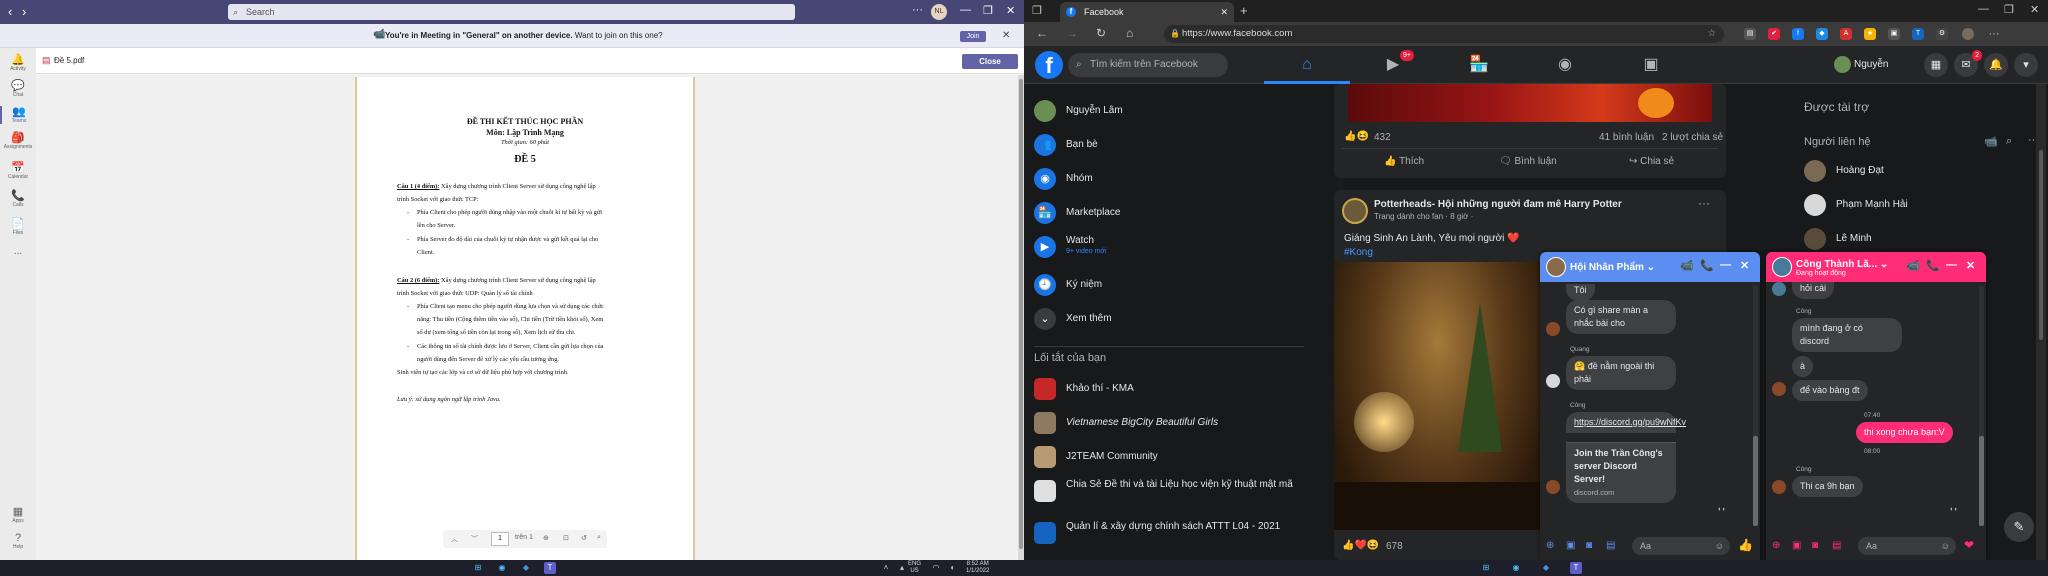 This screenshot has height=576, width=2048. What do you see at coordinates (1479, 65) in the screenshot?
I see `nav-marketplace: 🏪` at bounding box center [1479, 65].